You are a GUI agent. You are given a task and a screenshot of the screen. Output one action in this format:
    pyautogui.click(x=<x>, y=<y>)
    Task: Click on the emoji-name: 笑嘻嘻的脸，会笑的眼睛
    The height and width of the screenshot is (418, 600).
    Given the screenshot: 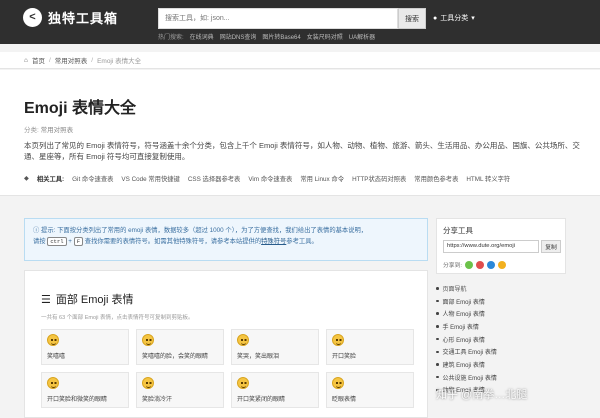 What is the action you would take?
    pyautogui.click(x=175, y=357)
    